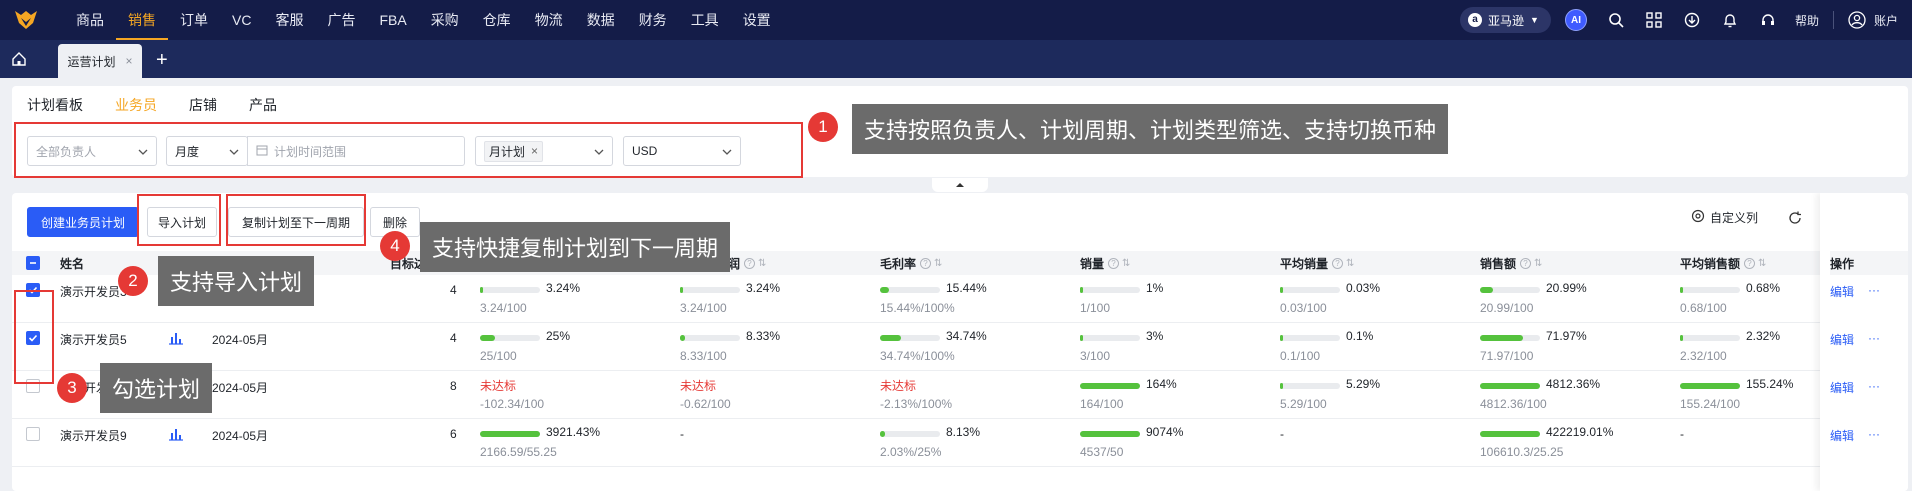 The width and height of the screenshot is (1912, 491). What do you see at coordinates (1475, 20) in the screenshot?
I see `amazon-icon: a` at bounding box center [1475, 20].